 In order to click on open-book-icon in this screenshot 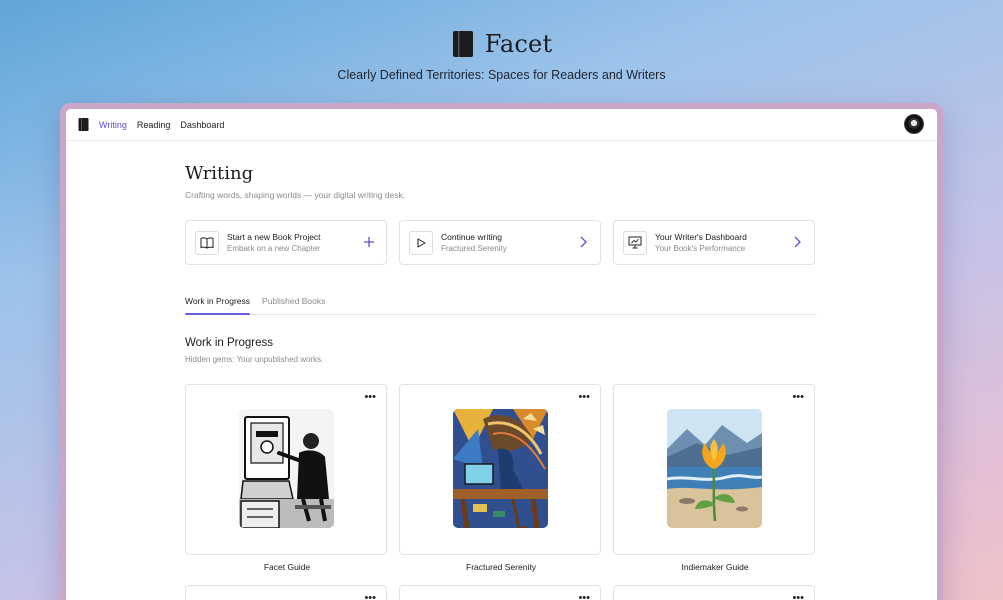, I will do `click(207, 242)`.